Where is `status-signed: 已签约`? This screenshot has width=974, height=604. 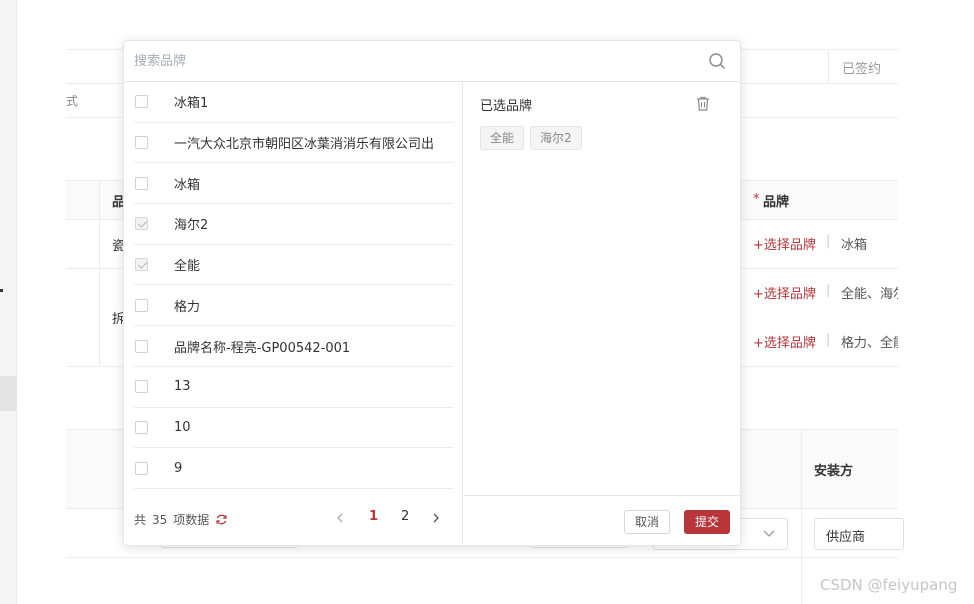 status-signed: 已签约 is located at coordinates (862, 69).